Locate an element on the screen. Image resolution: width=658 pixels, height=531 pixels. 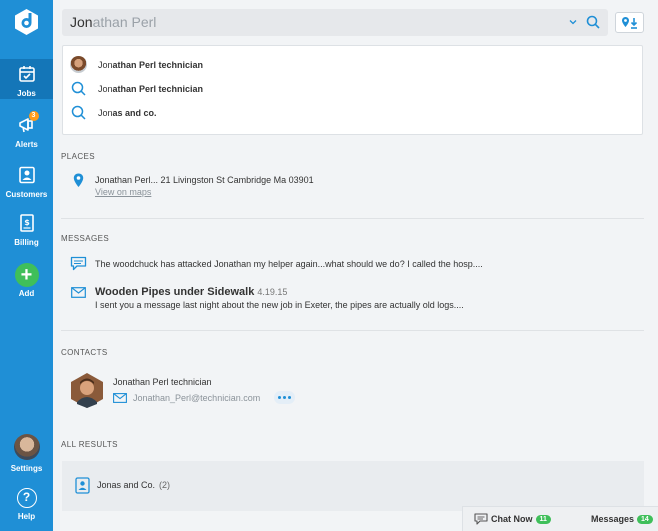
suggestion-rest: as and co. is located at coordinates (134, 113).